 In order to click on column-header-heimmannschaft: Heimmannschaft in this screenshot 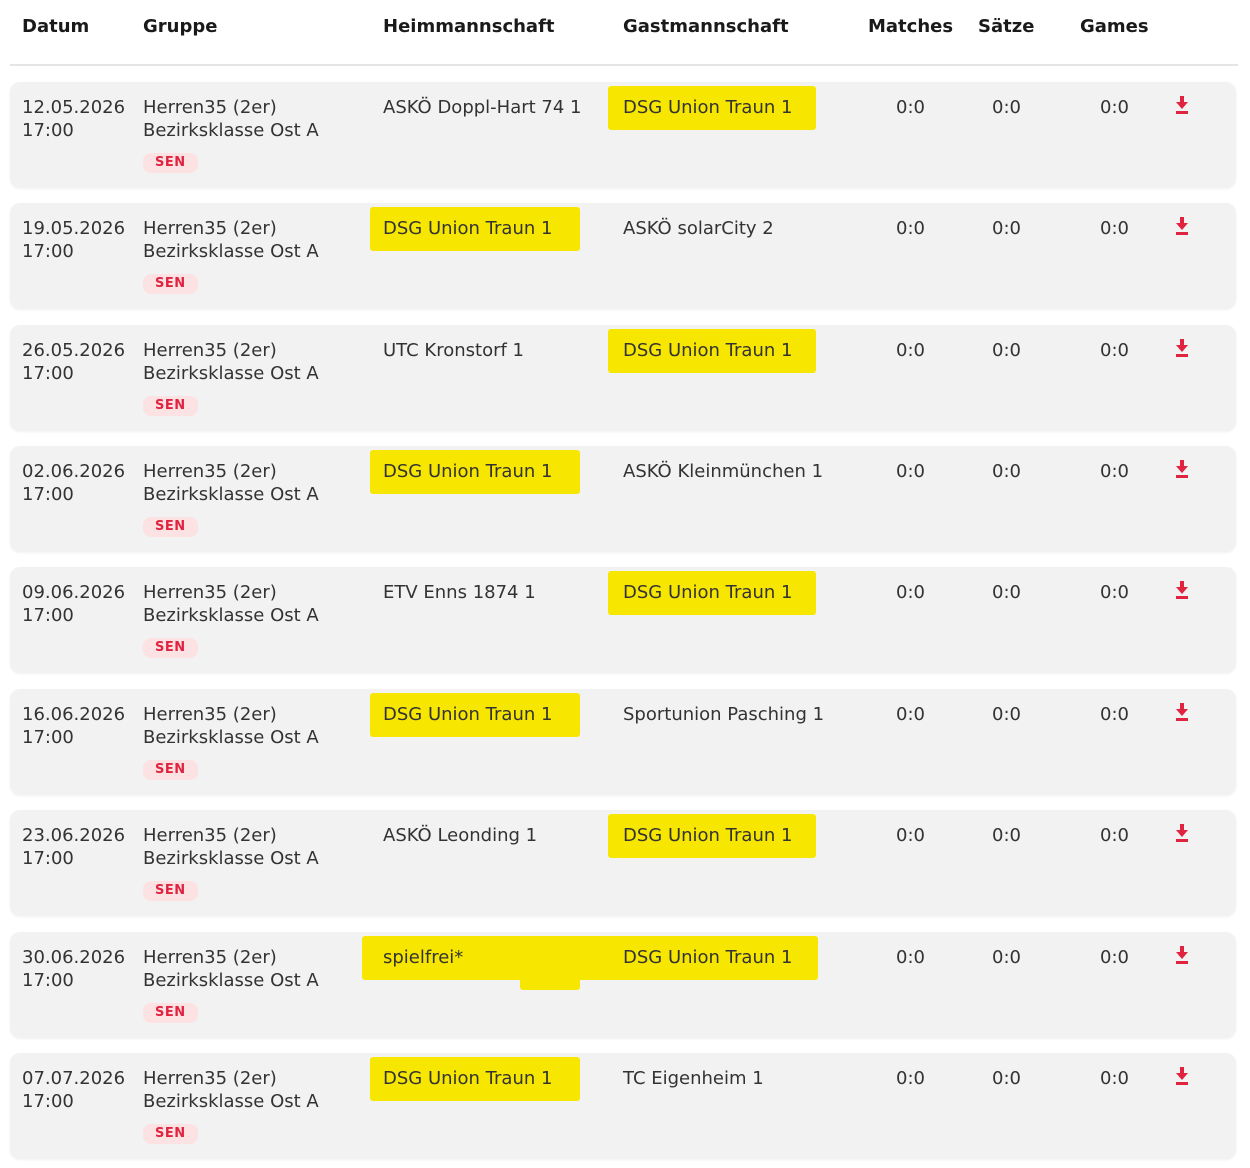, I will do `click(469, 26)`.